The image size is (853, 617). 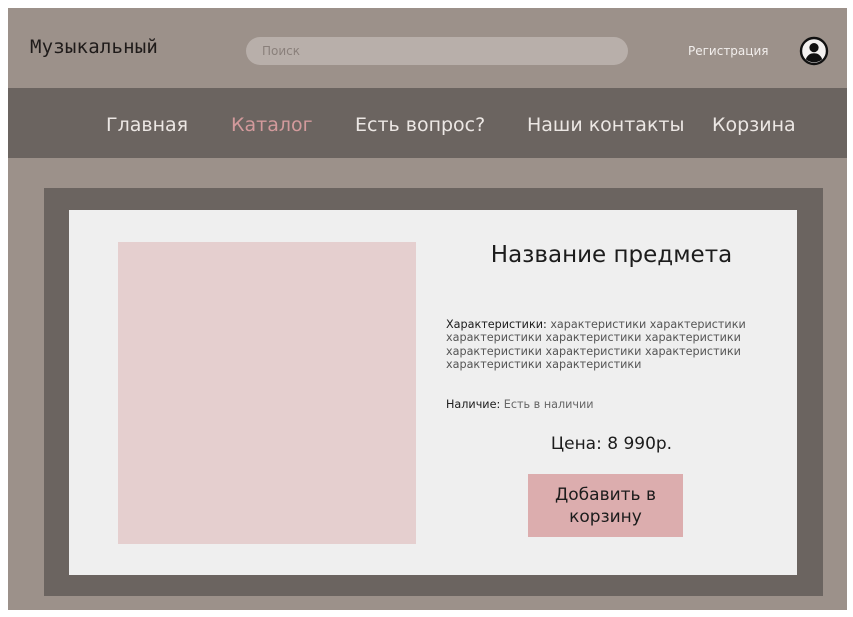 I want to click on availability: Наличие: Есть в наличии, so click(x=520, y=404).